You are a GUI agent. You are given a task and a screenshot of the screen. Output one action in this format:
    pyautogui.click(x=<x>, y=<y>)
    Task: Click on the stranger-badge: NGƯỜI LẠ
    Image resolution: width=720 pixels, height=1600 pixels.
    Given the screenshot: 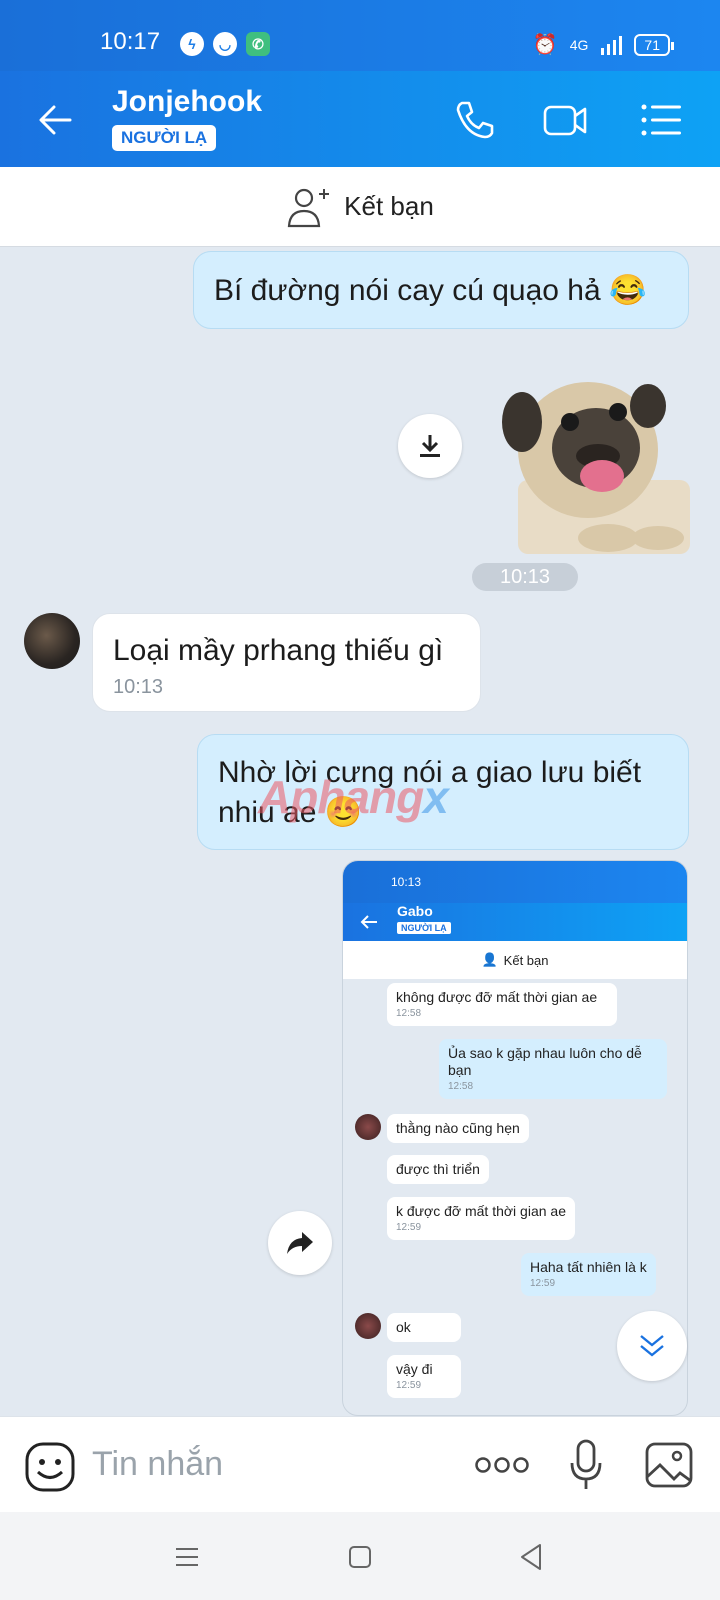 What is the action you would take?
    pyautogui.click(x=164, y=138)
    